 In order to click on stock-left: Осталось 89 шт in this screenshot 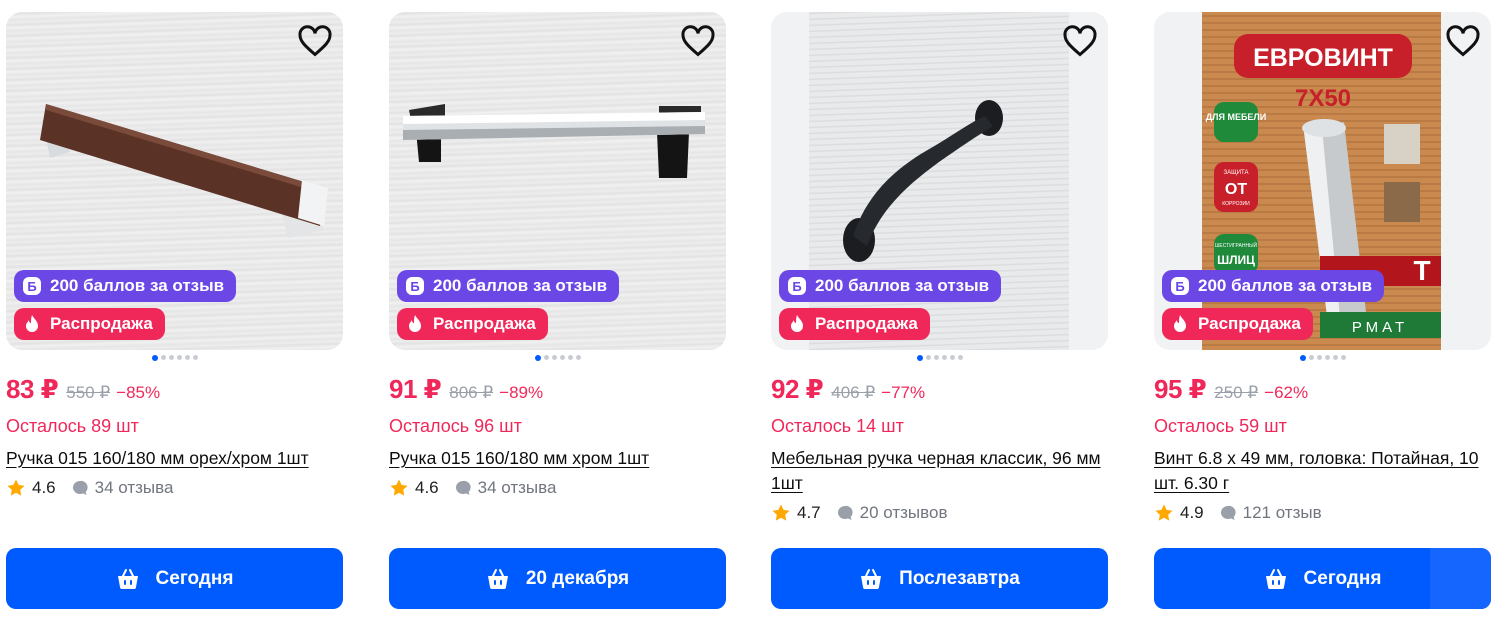, I will do `click(72, 426)`.